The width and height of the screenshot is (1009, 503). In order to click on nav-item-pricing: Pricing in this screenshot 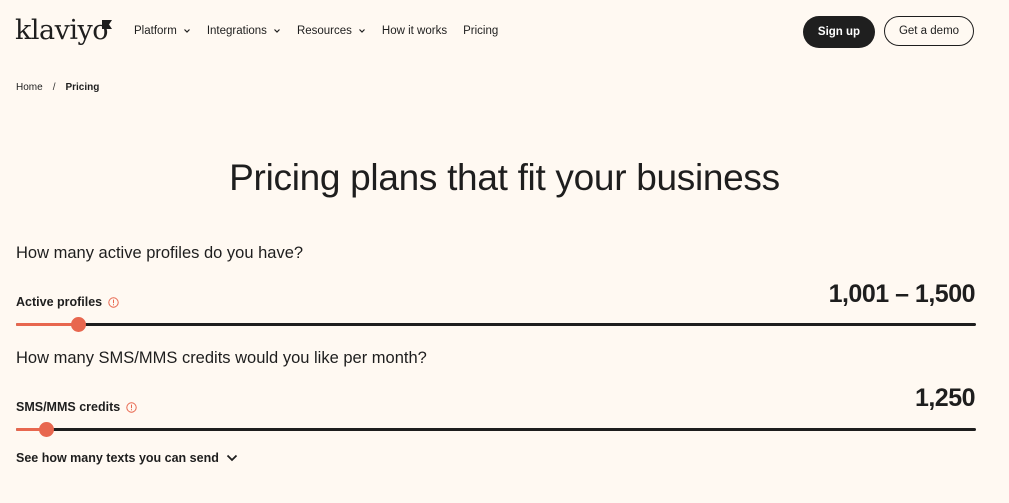, I will do `click(480, 31)`.